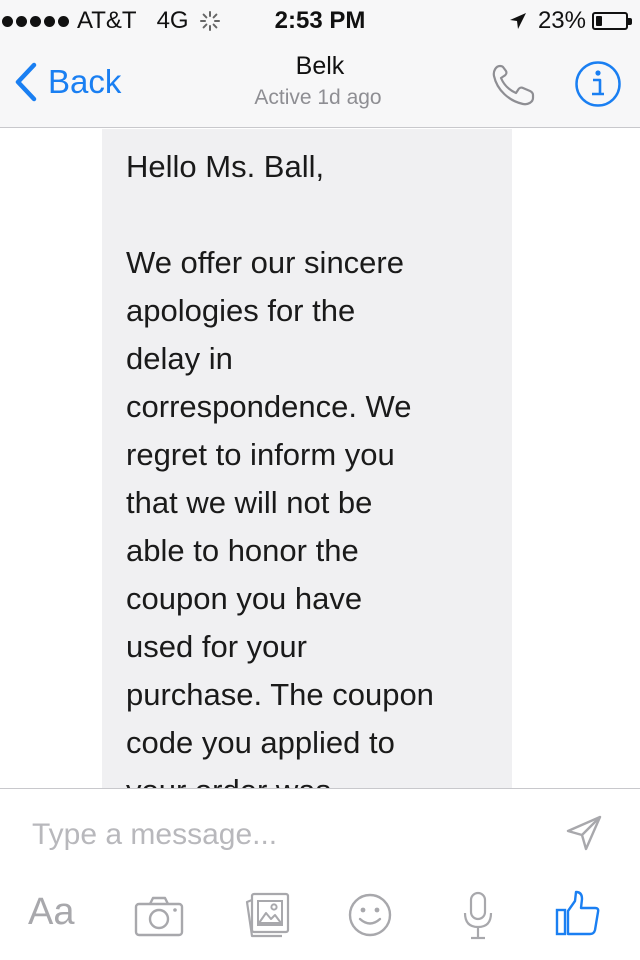 The image size is (640, 960). What do you see at coordinates (267, 915) in the screenshot?
I see `gallery-icon` at bounding box center [267, 915].